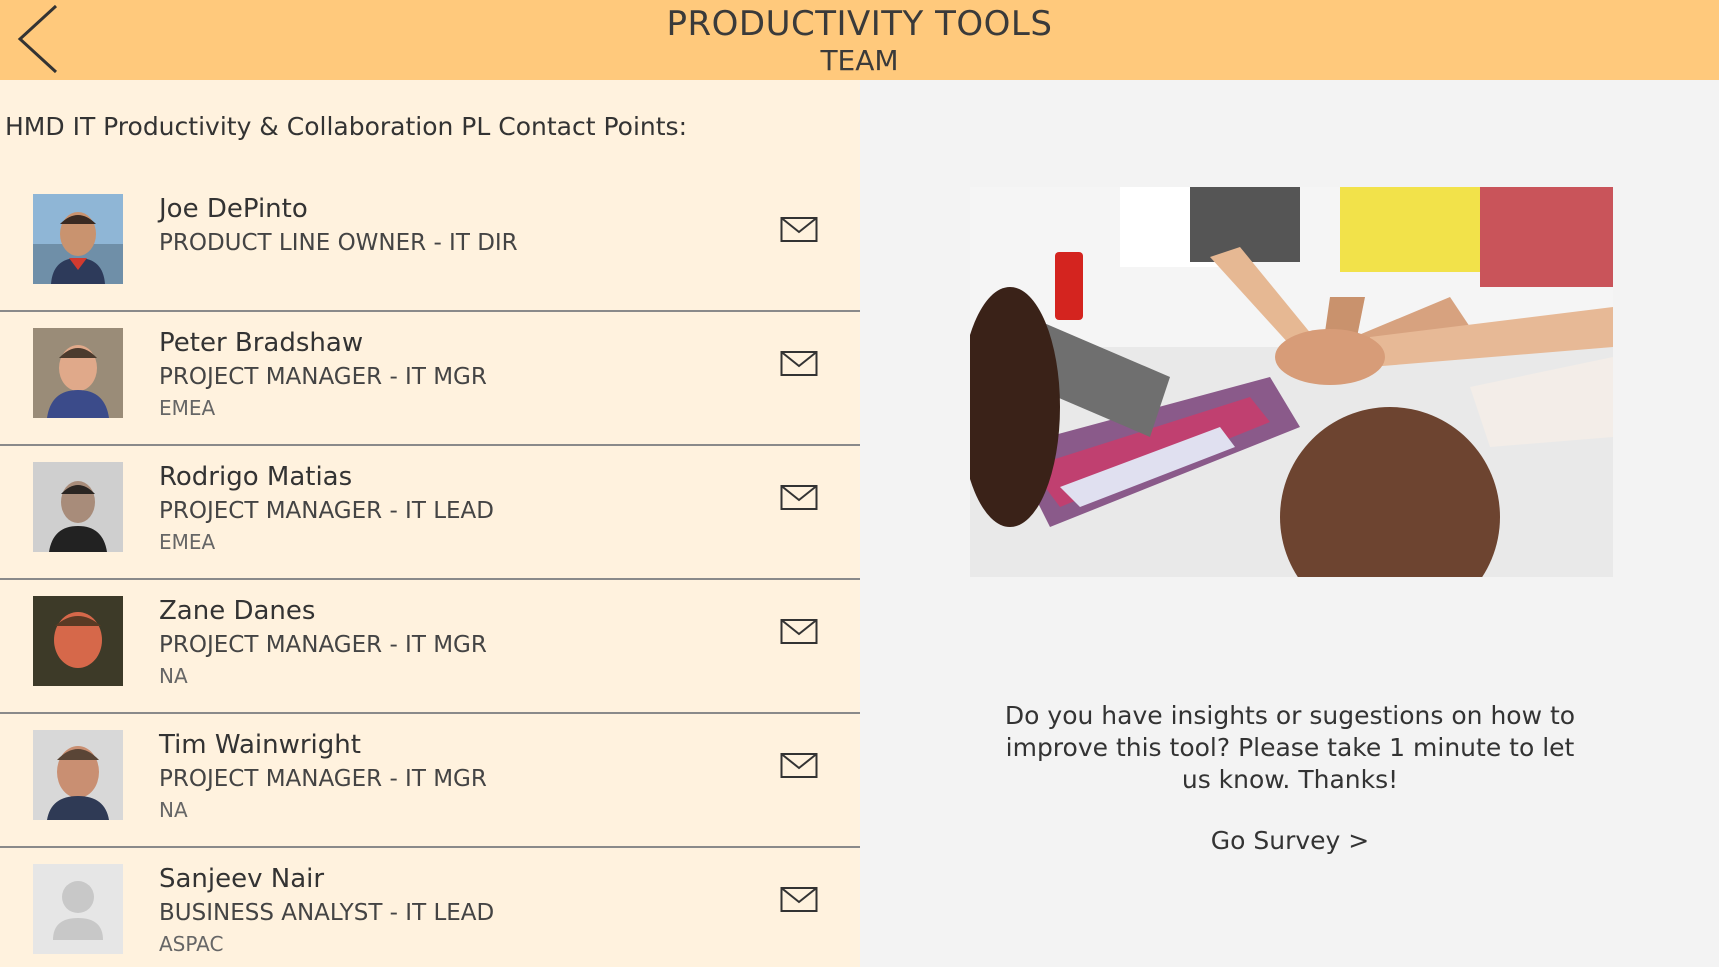 The image size is (1719, 967). What do you see at coordinates (1290, 840) in the screenshot?
I see `go-survey-link: Go Survey >` at bounding box center [1290, 840].